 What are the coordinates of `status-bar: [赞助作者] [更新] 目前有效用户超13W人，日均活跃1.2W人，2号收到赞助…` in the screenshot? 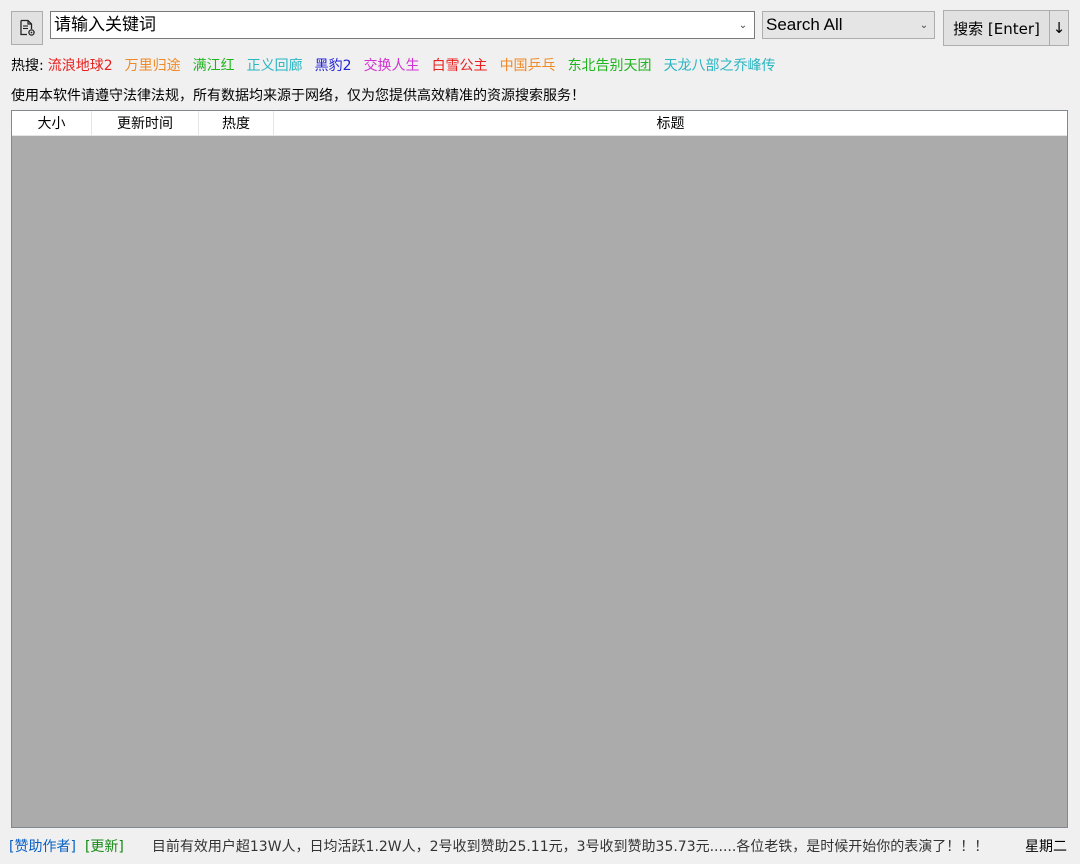 It's located at (540, 846).